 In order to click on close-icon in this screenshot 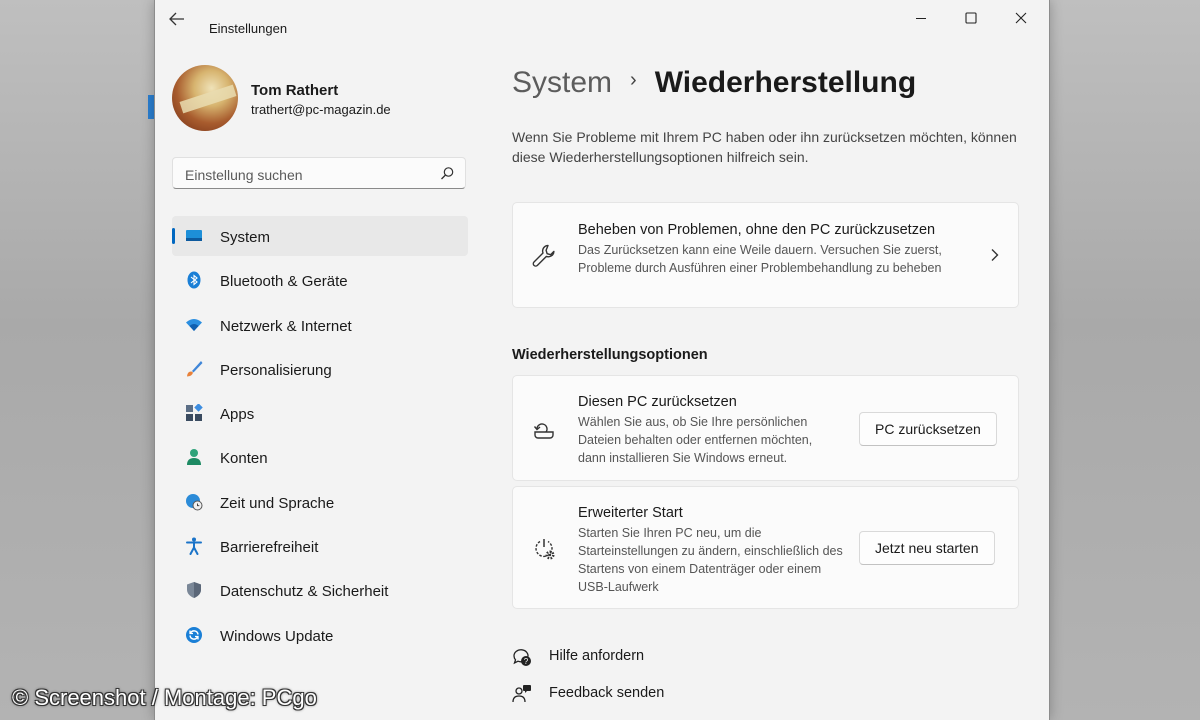, I will do `click(1021, 18)`.